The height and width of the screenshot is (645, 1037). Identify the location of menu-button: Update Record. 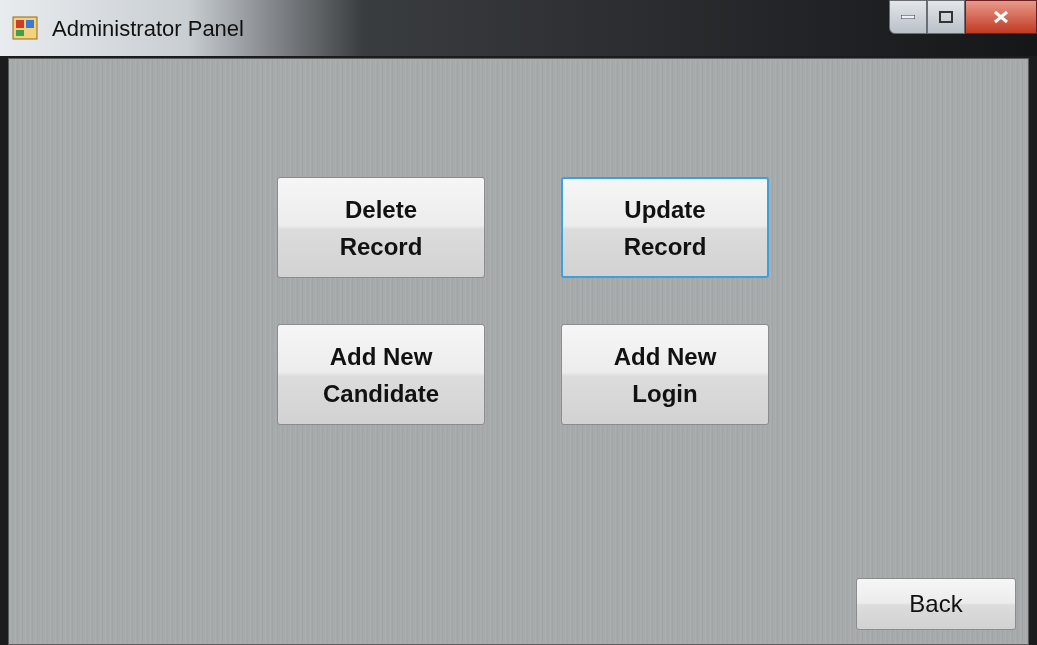
(665, 227).